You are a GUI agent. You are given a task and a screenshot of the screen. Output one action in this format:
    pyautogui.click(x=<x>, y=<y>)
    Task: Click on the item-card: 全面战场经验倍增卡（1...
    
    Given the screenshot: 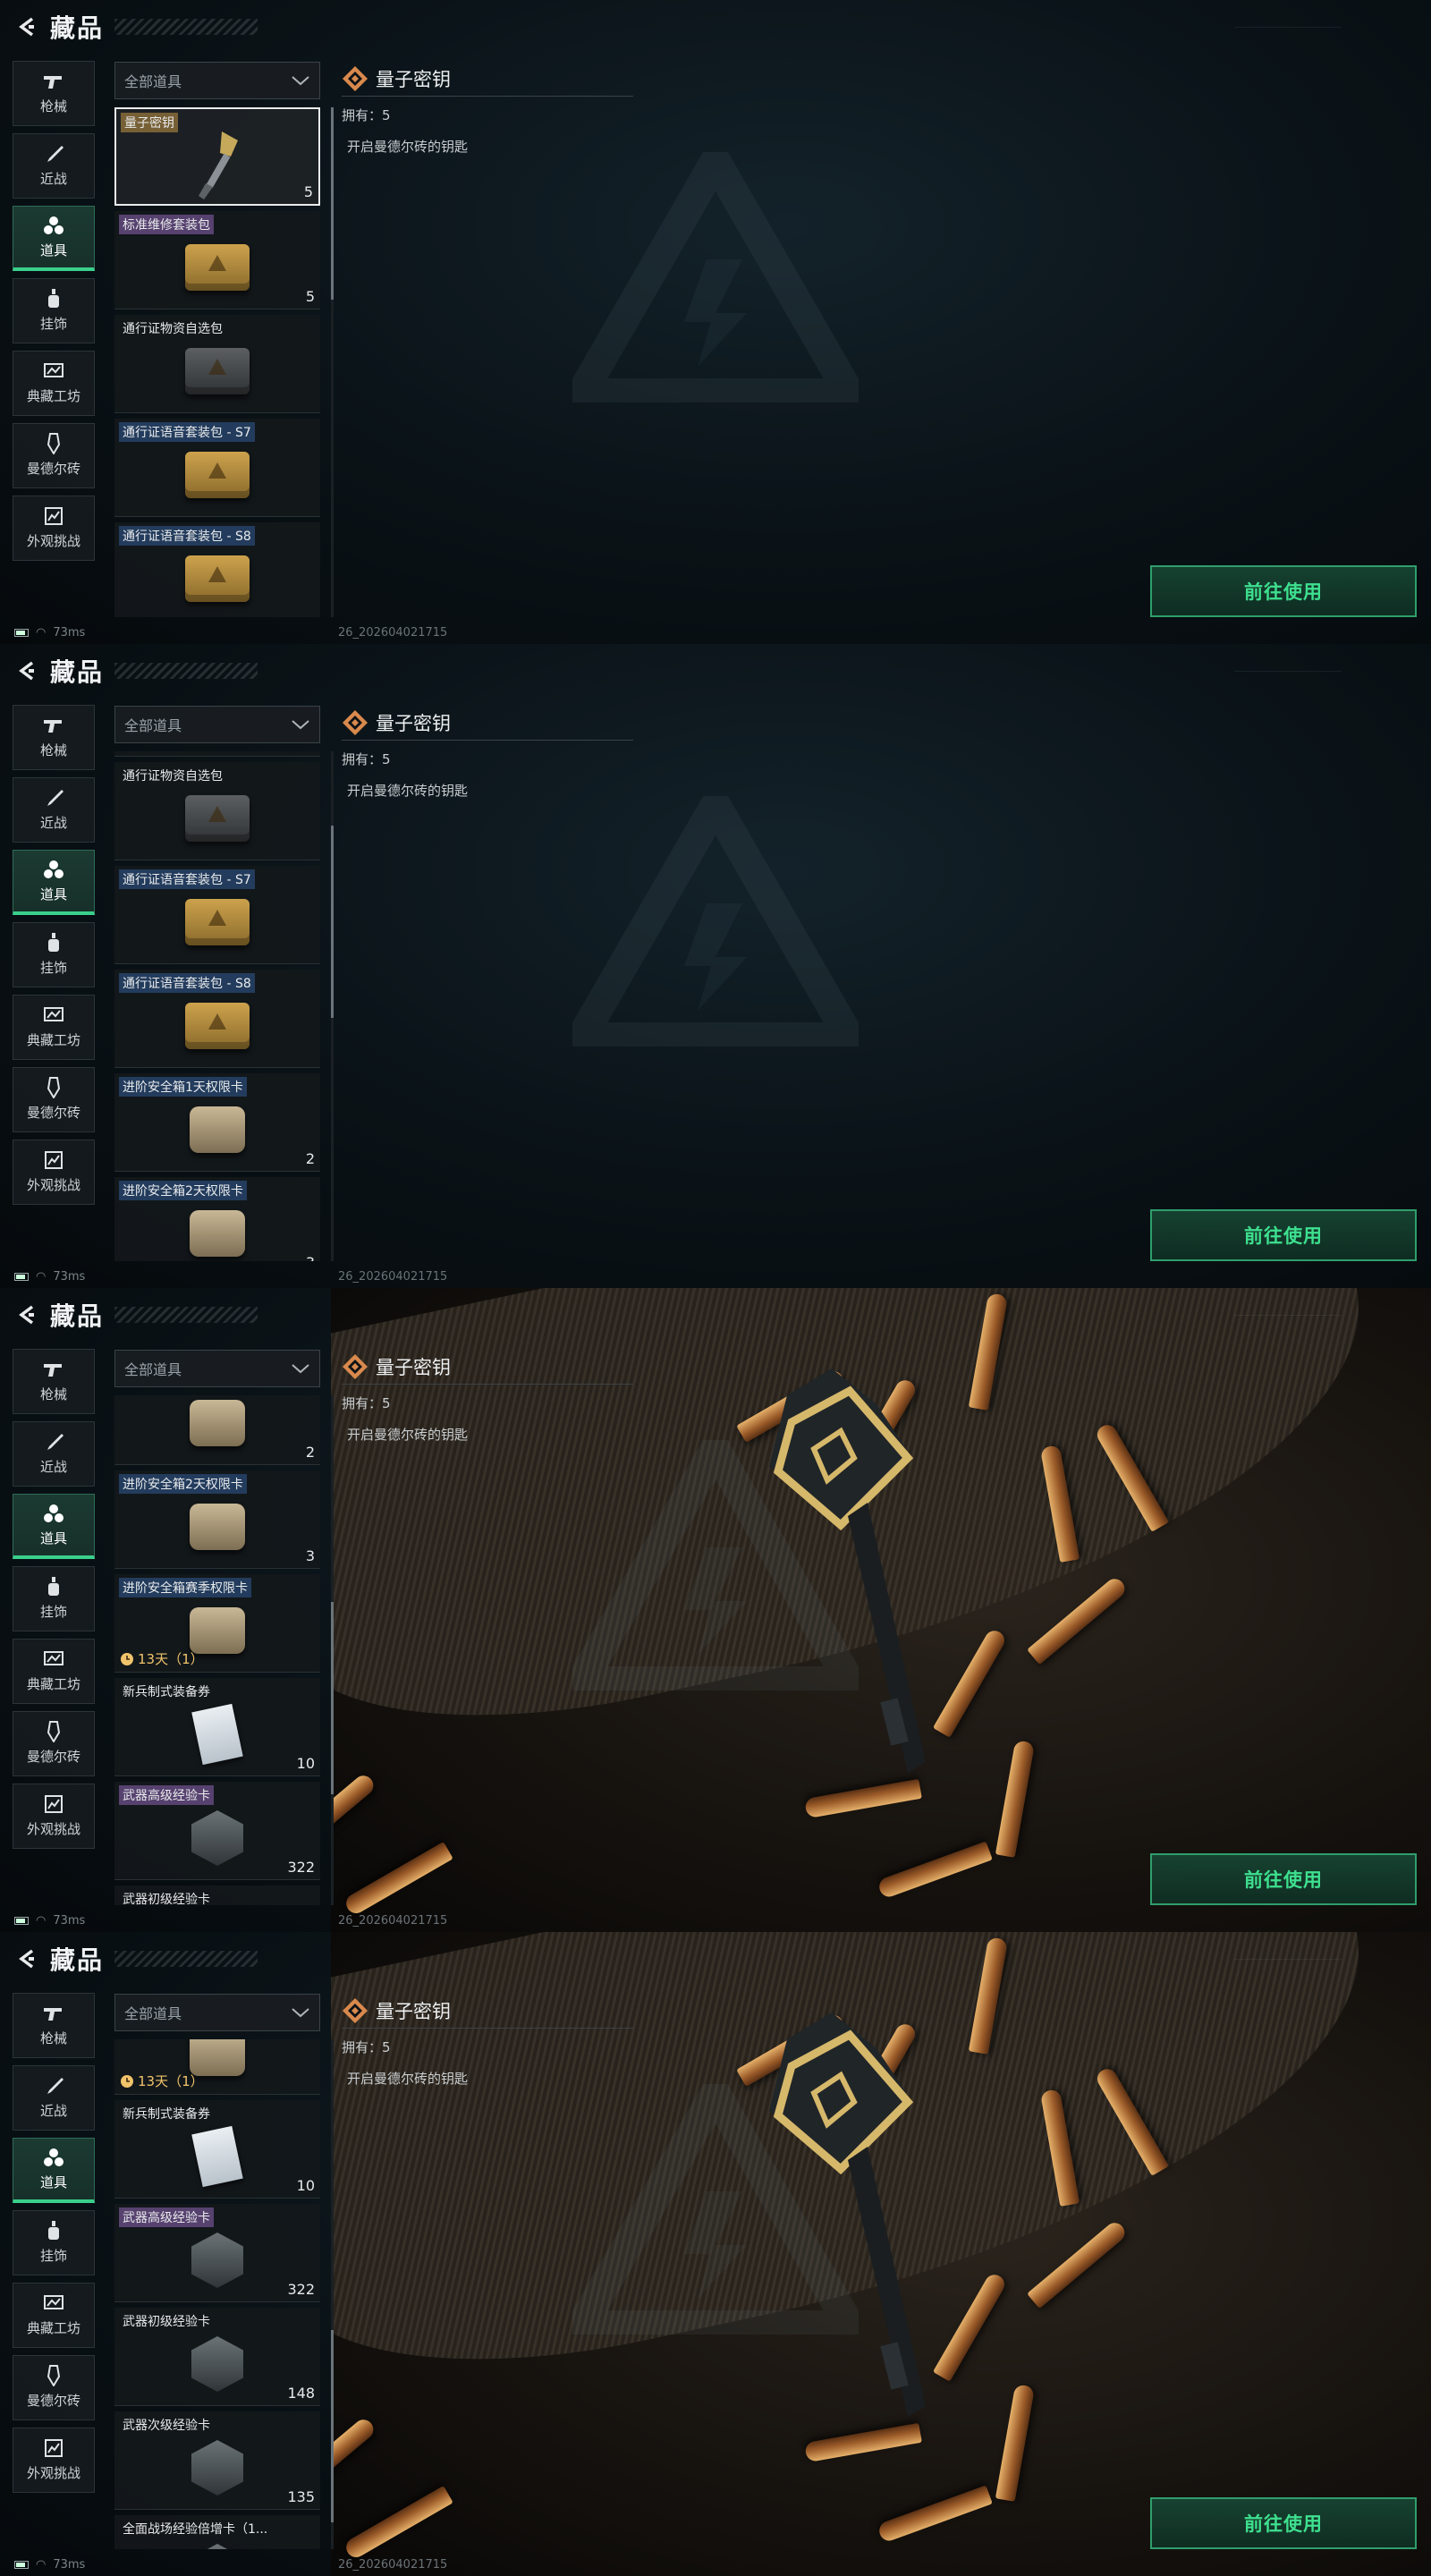 What is the action you would take?
    pyautogui.click(x=217, y=2532)
    